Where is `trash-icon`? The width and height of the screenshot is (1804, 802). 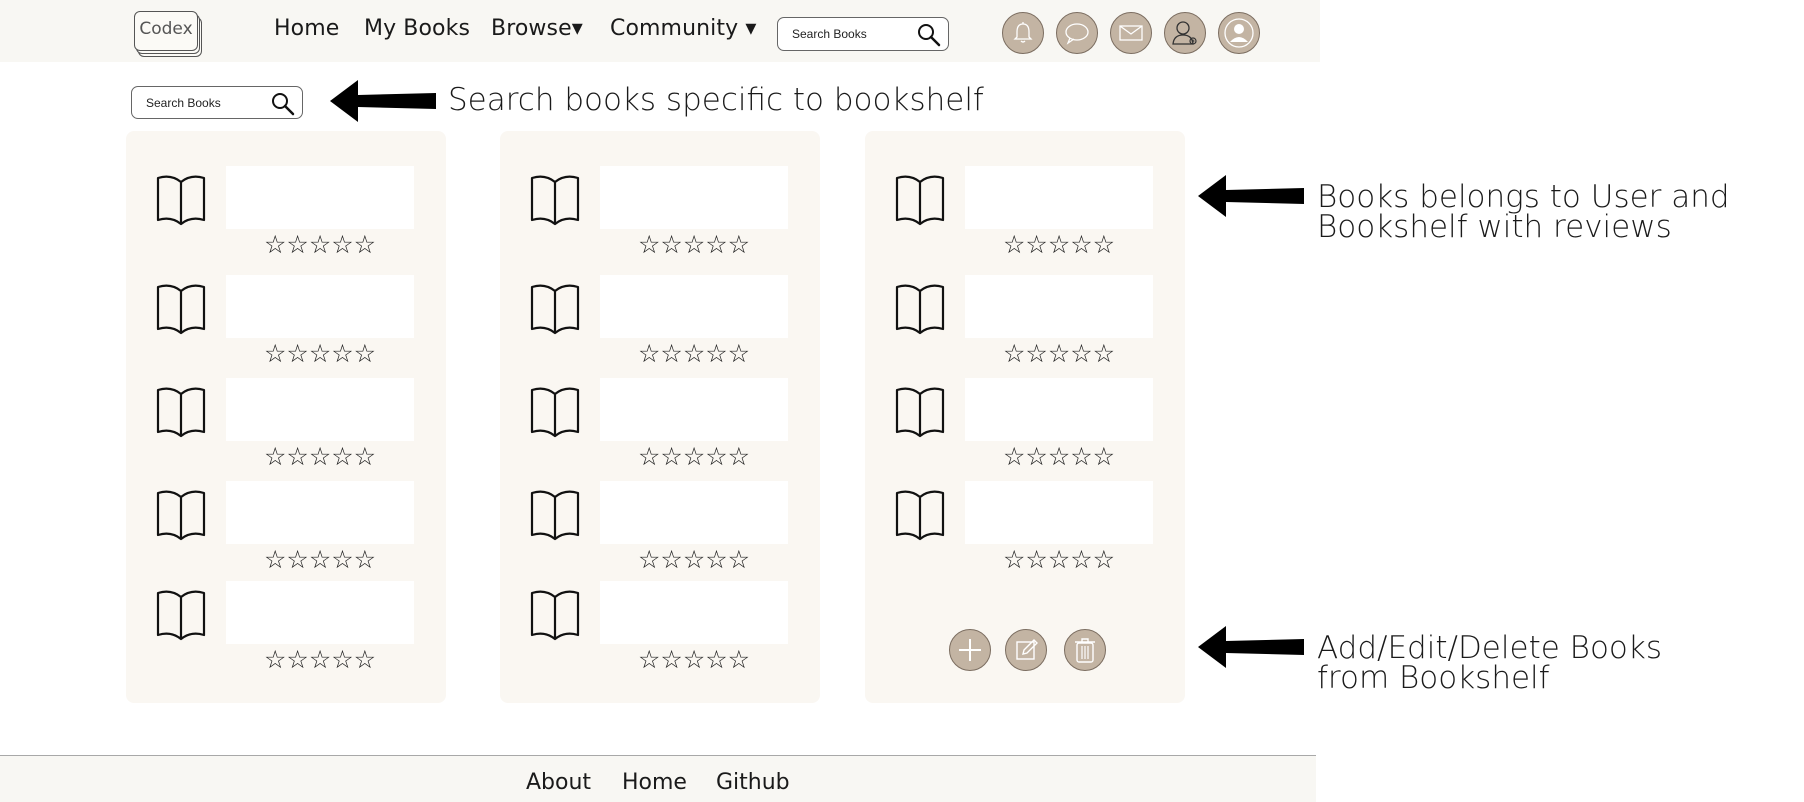
trash-icon is located at coordinates (1085, 650).